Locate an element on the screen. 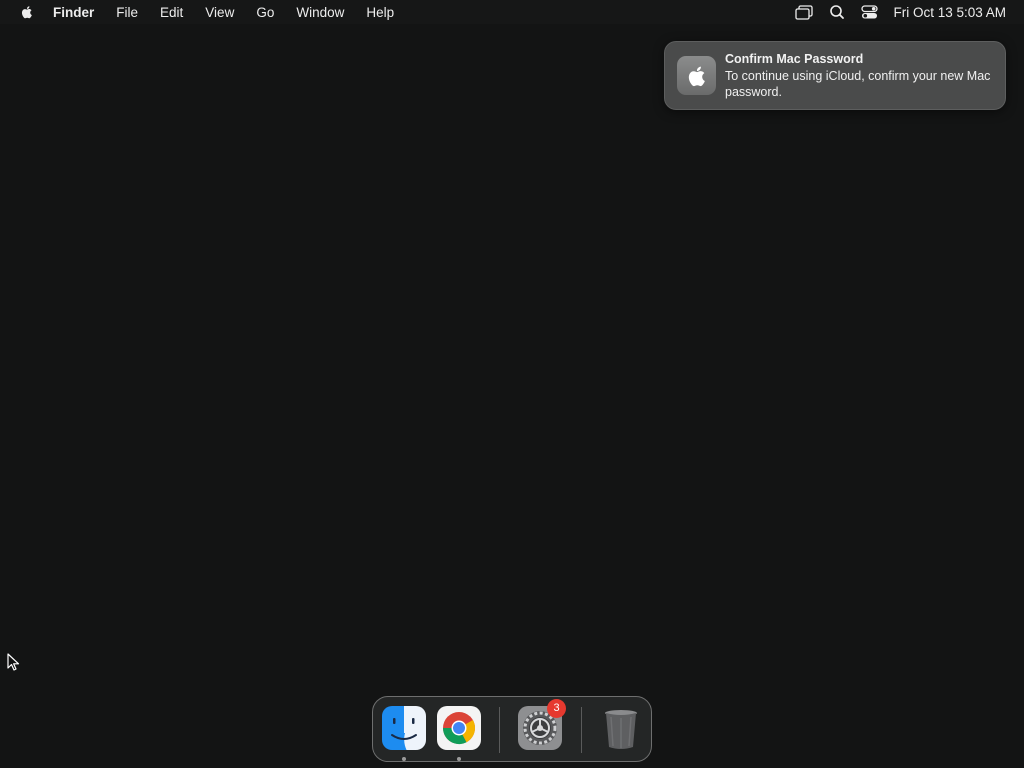 This screenshot has width=1024, height=768. menu-bar-clock: Fri Oct 13 5:03 AM is located at coordinates (949, 12).